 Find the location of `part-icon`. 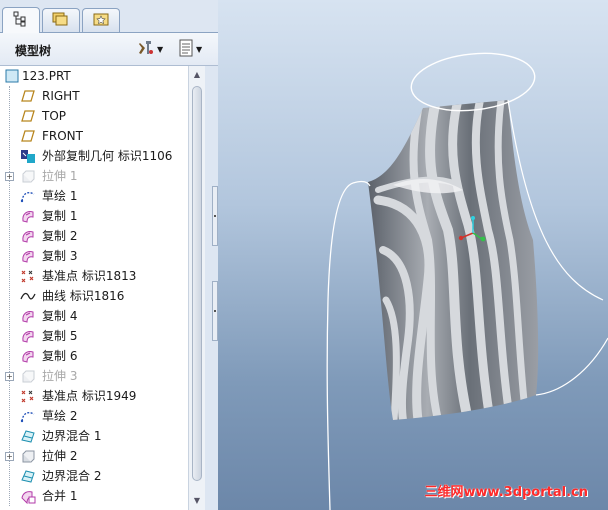

part-icon is located at coordinates (12, 76).